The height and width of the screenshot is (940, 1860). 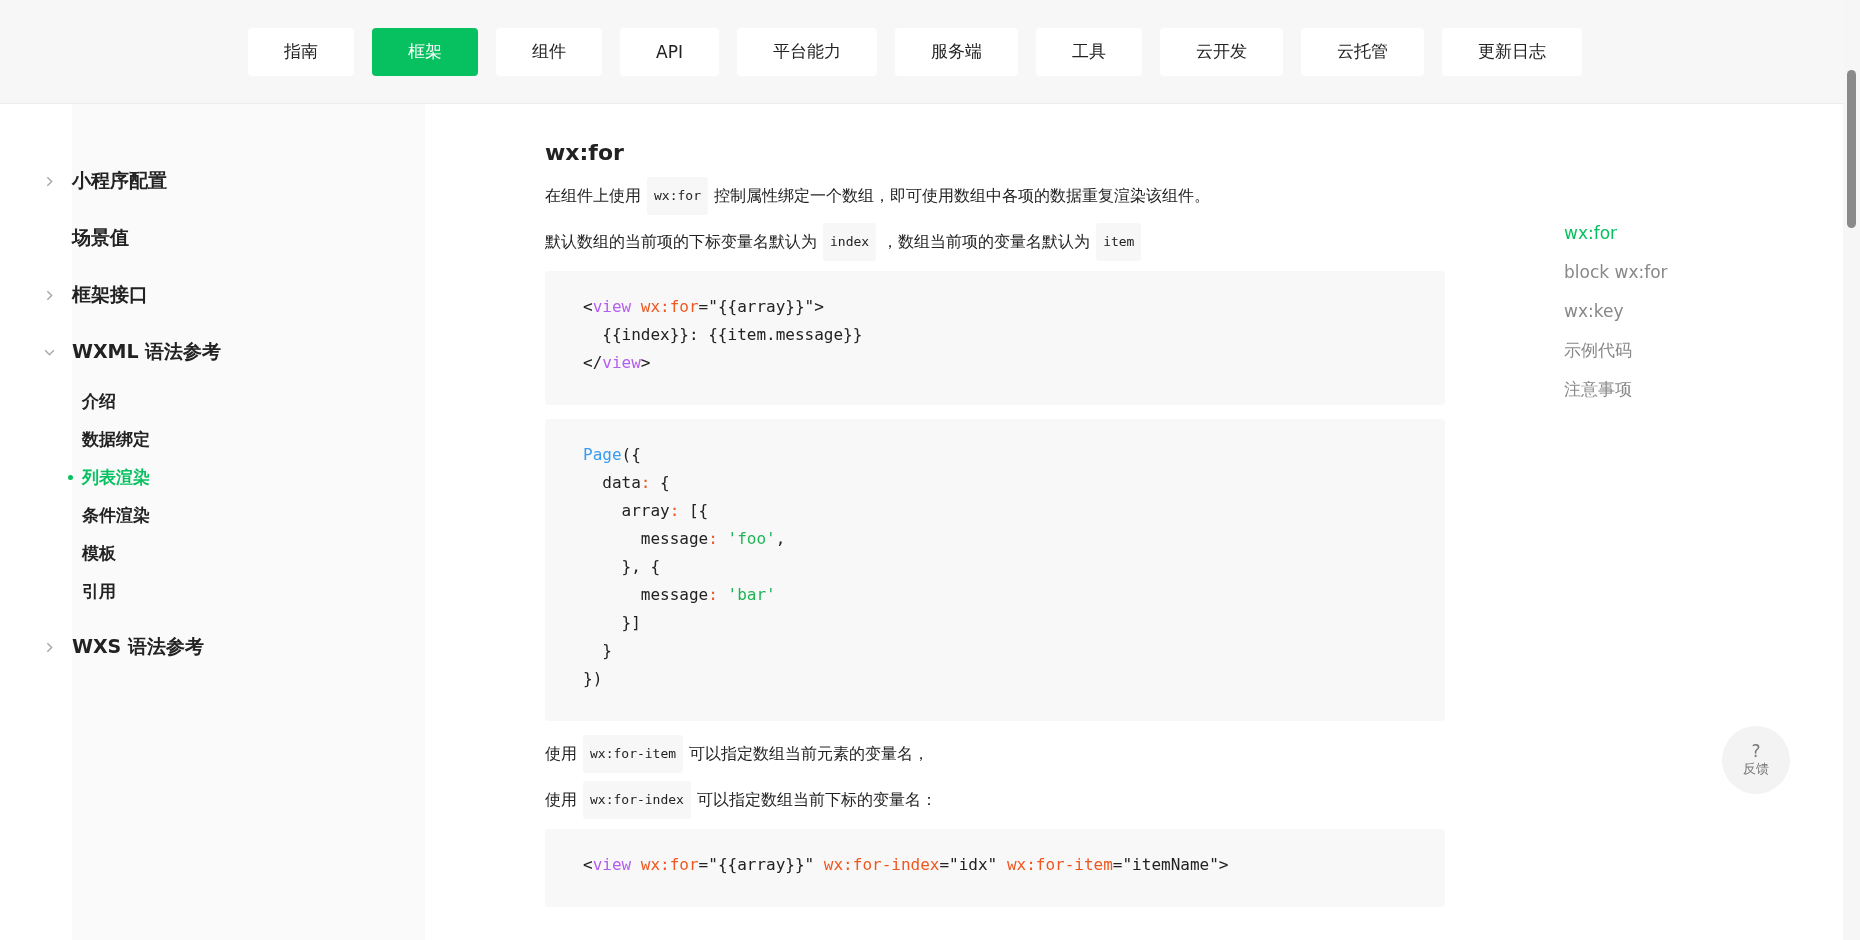 I want to click on code-line: message: 'foo',, so click(x=713, y=539).